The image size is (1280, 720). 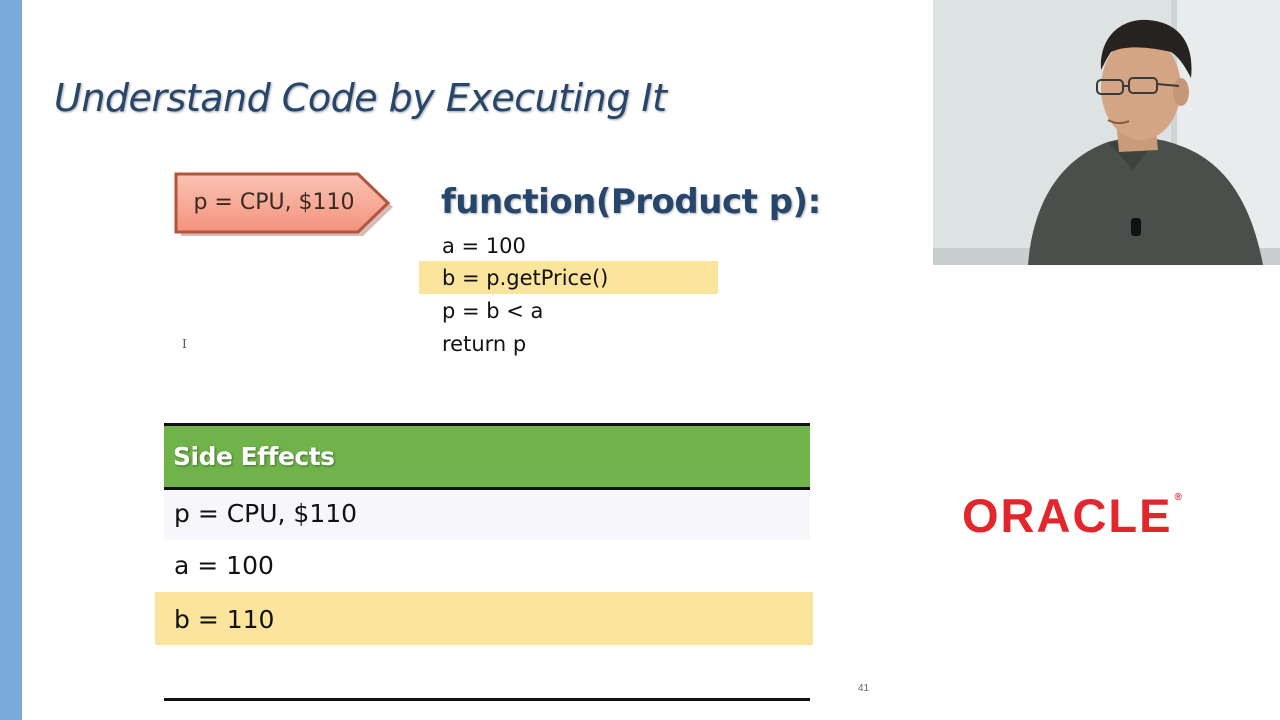 What do you see at coordinates (487, 457) in the screenshot?
I see `side-effects-header: Side Effects` at bounding box center [487, 457].